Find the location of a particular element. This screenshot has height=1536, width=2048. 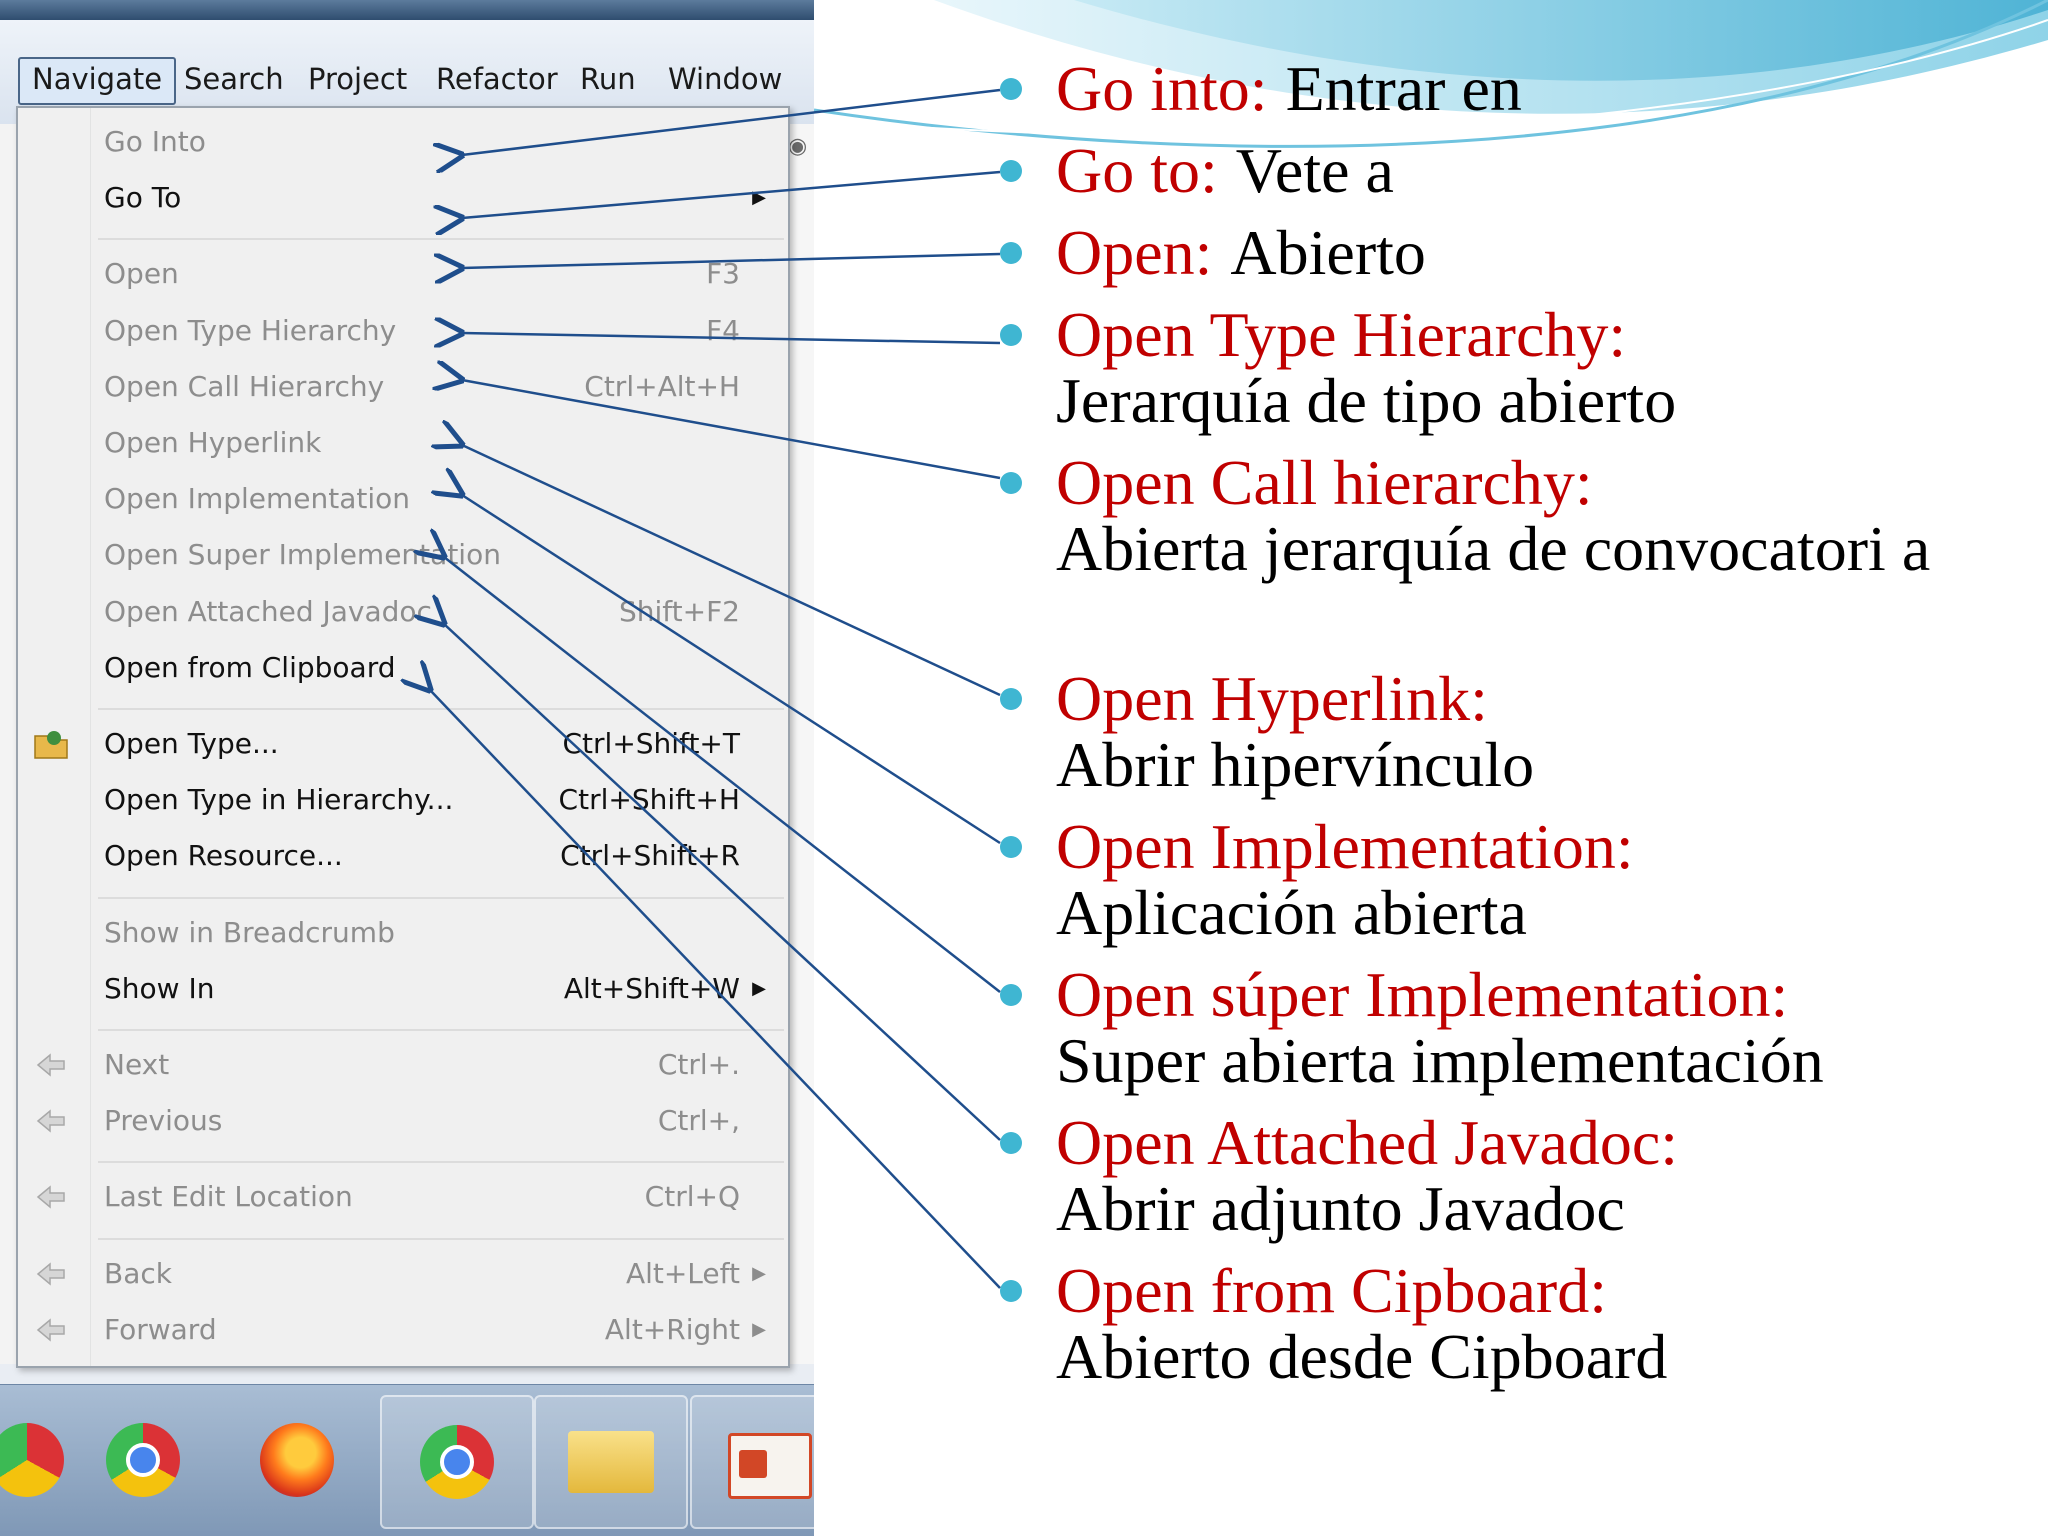

bullet-term: Open súper Implementation: is located at coordinates (1422, 994).